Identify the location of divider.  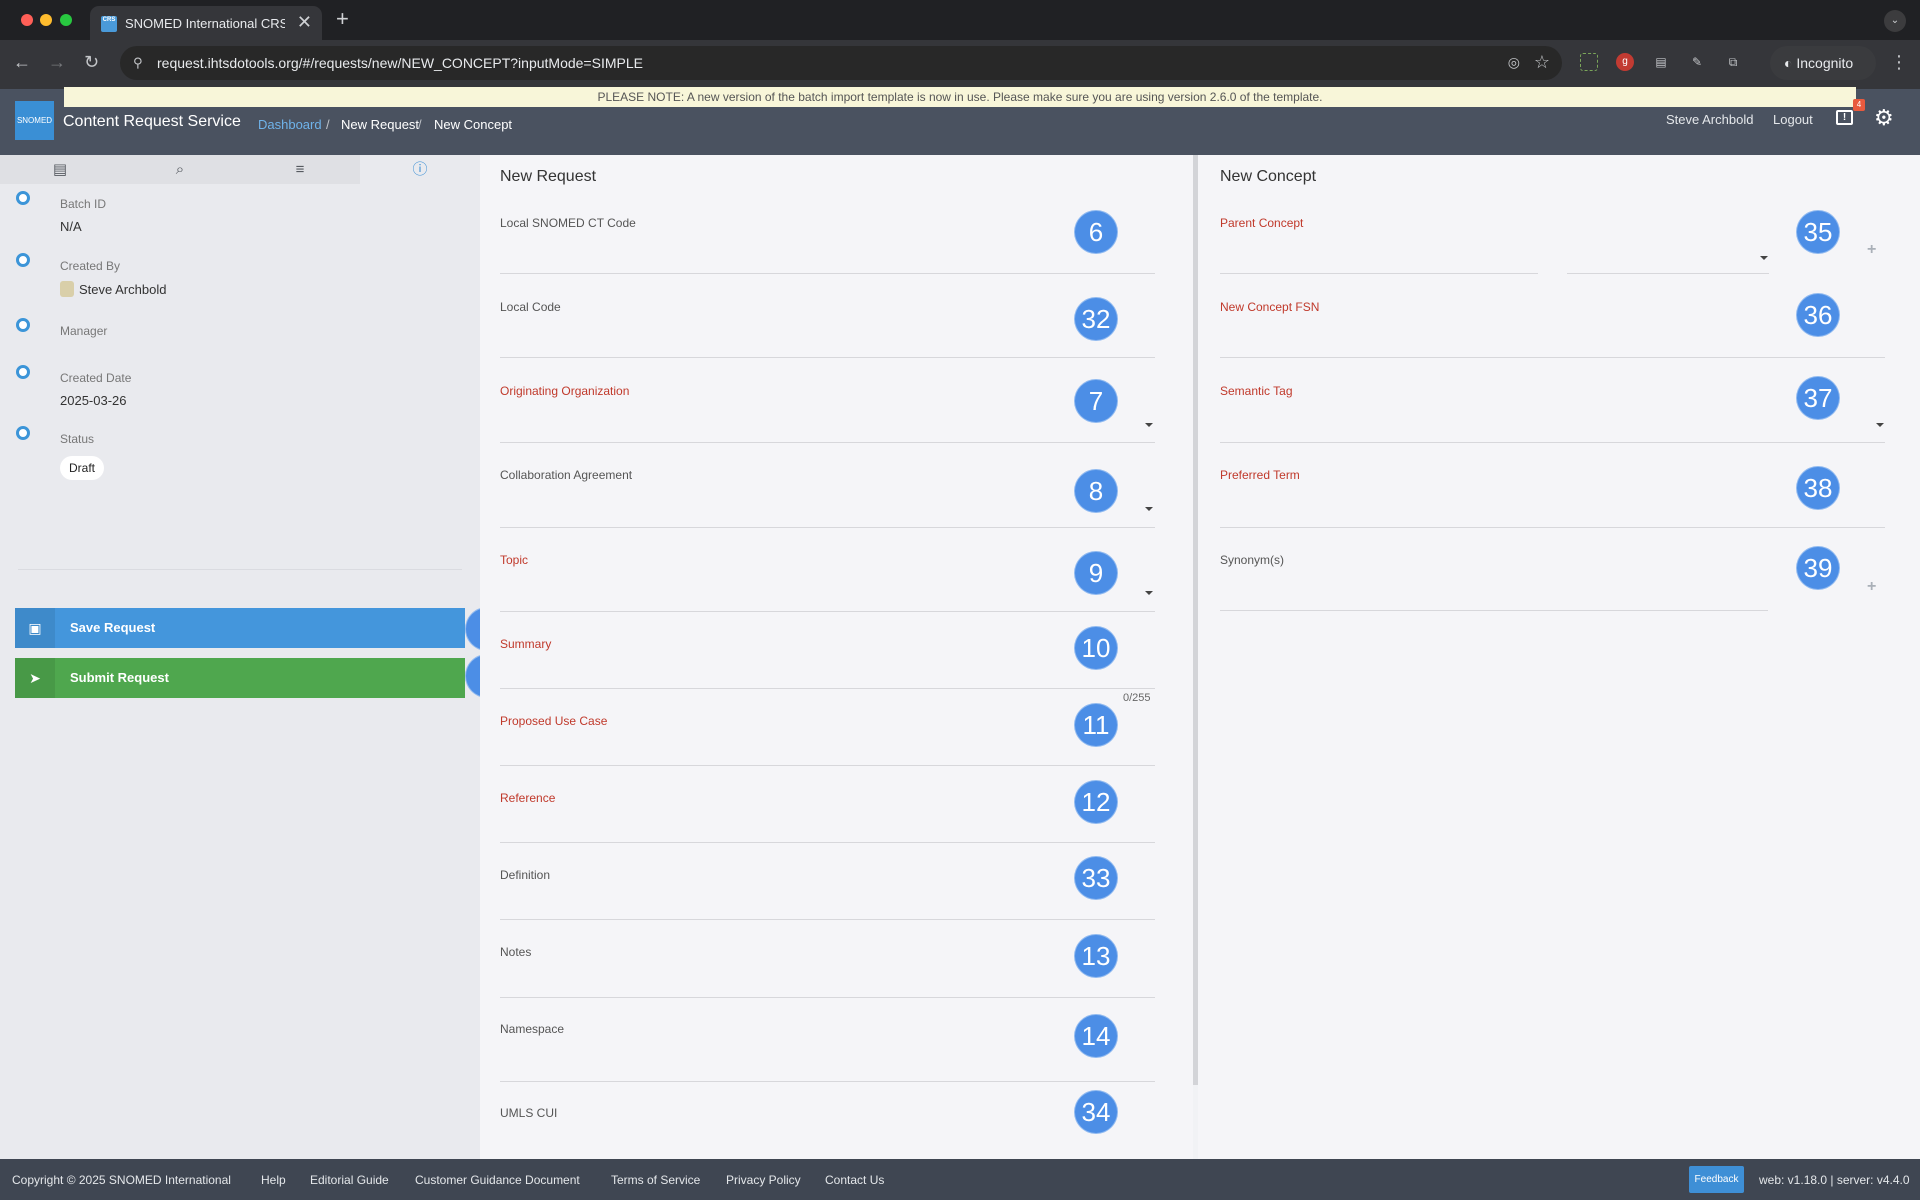
(240, 569).